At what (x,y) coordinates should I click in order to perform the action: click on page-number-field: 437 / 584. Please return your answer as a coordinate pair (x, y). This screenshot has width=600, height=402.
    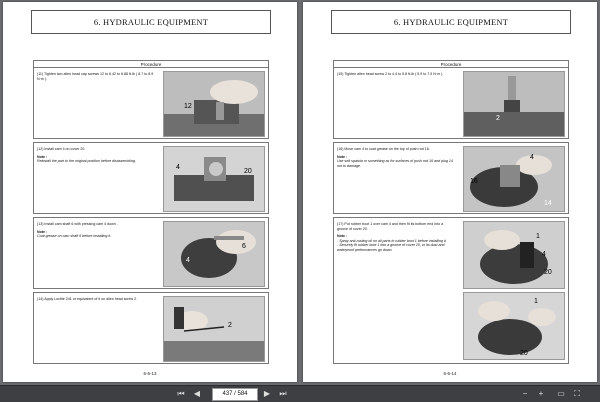
    Looking at the image, I should click on (235, 394).